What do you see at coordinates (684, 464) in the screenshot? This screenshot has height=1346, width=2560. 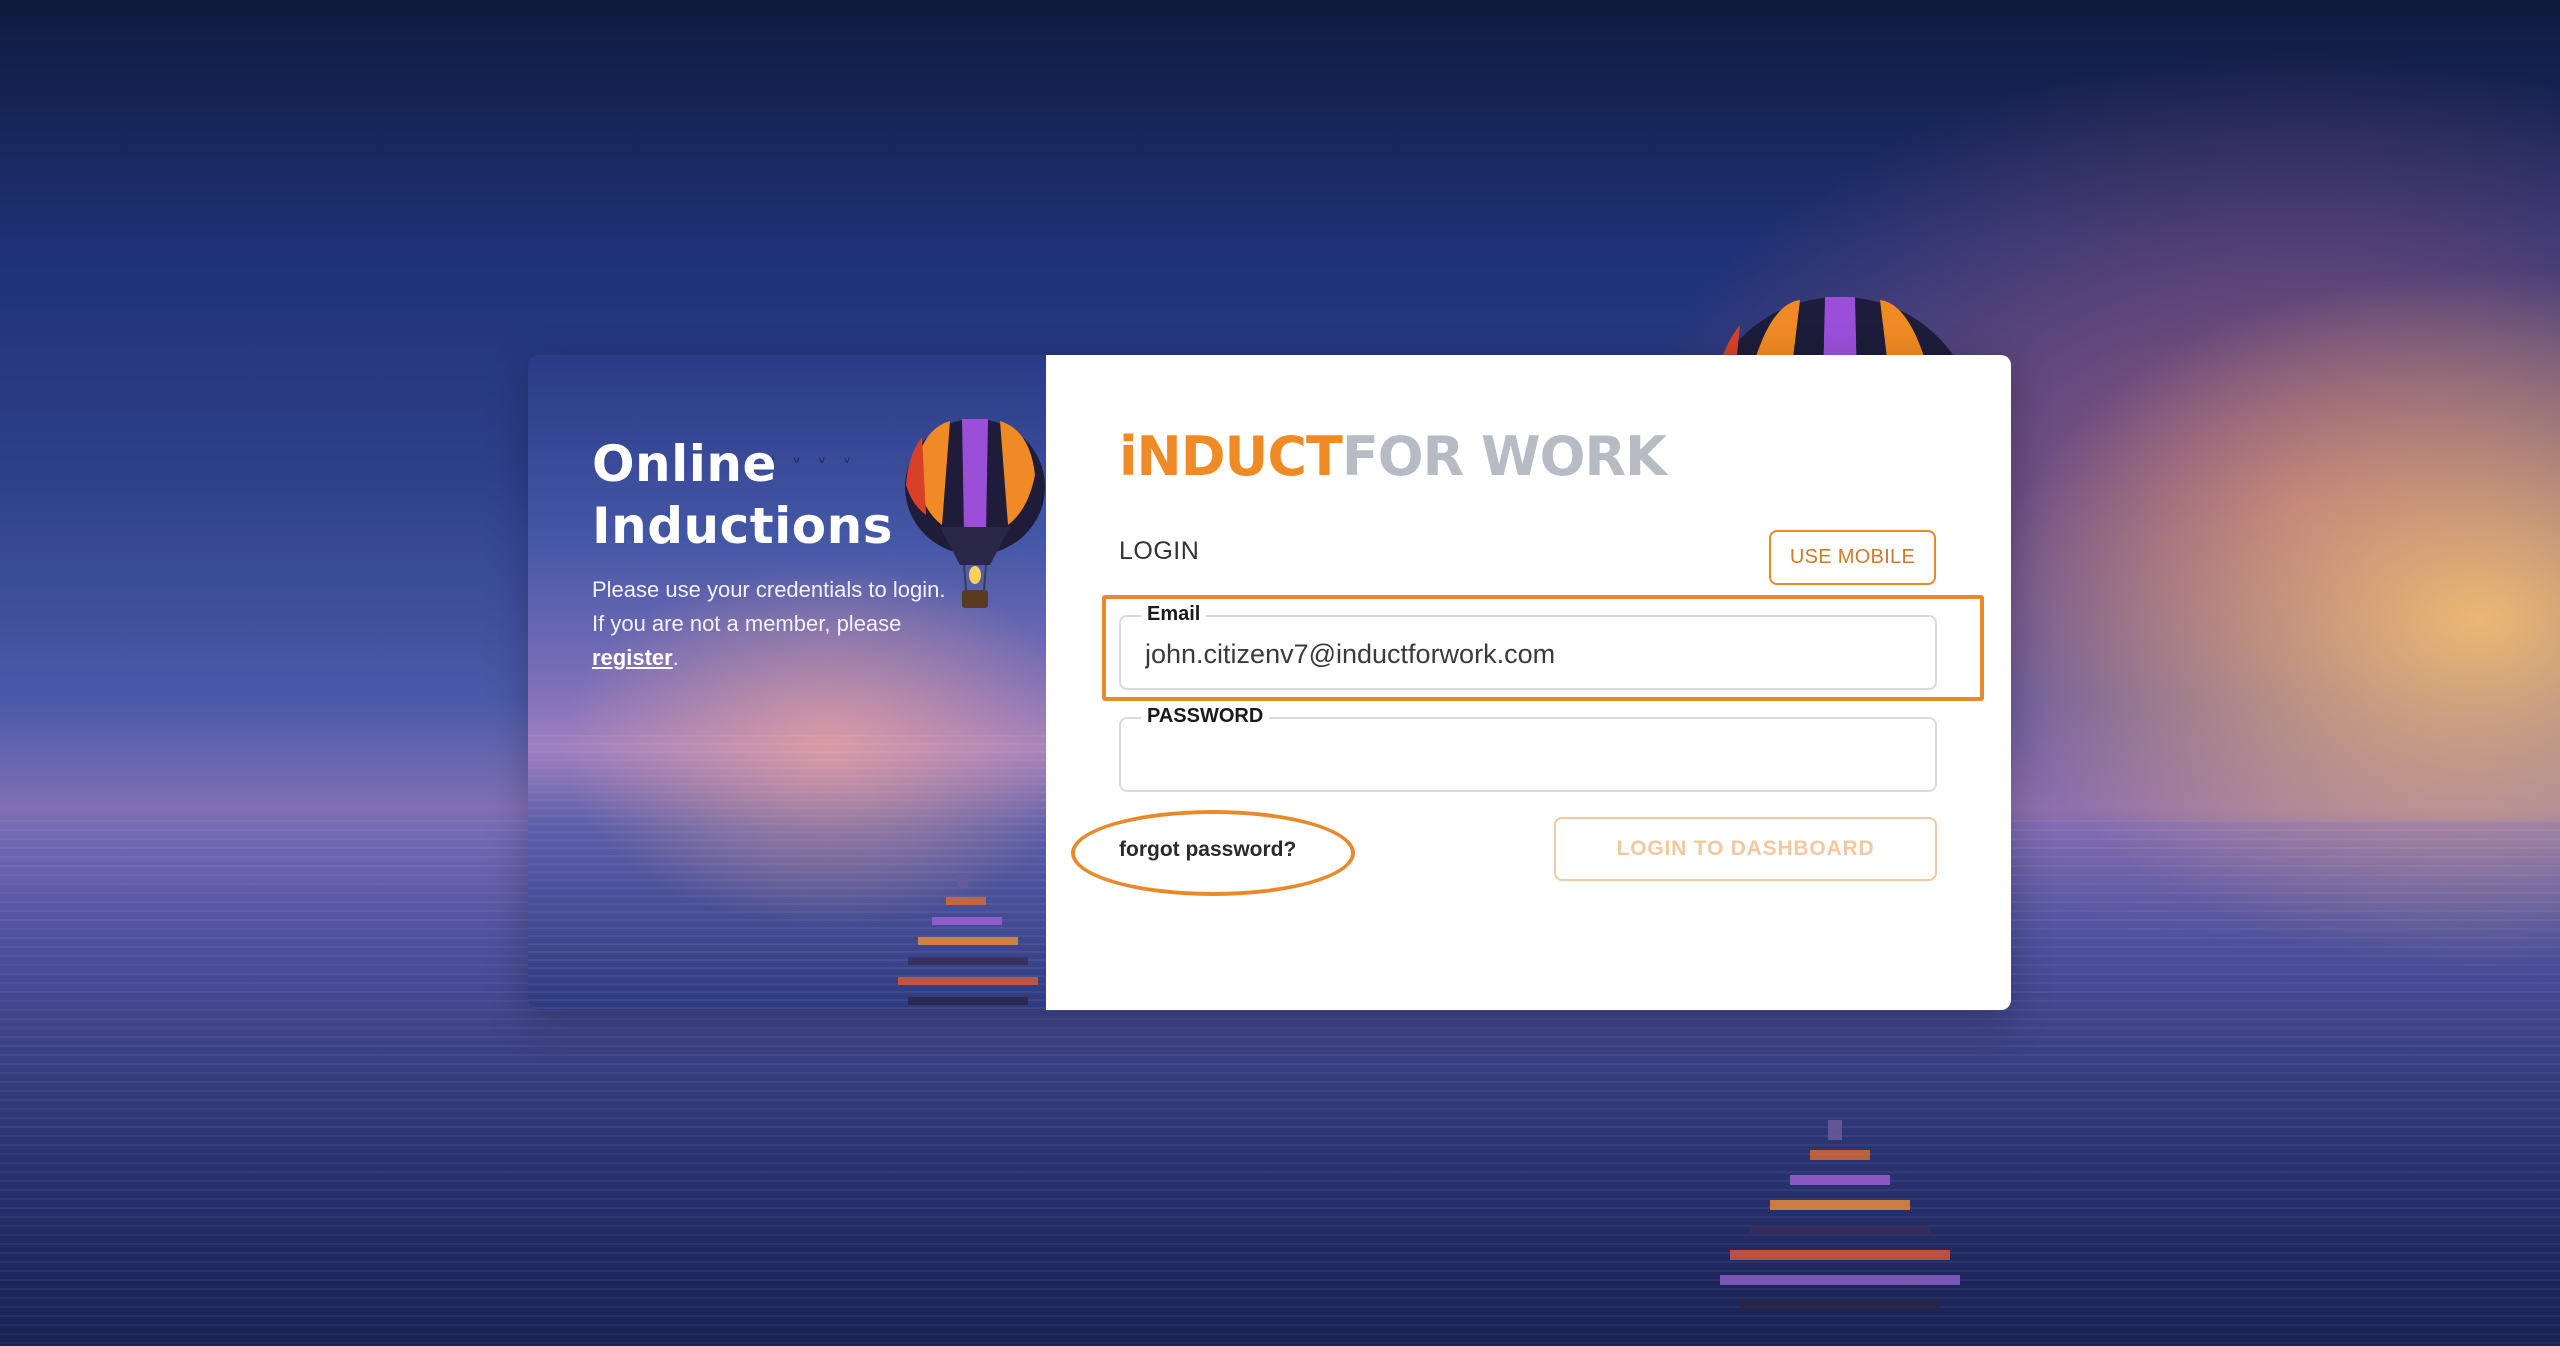 I see `hero-title-line1: Online` at bounding box center [684, 464].